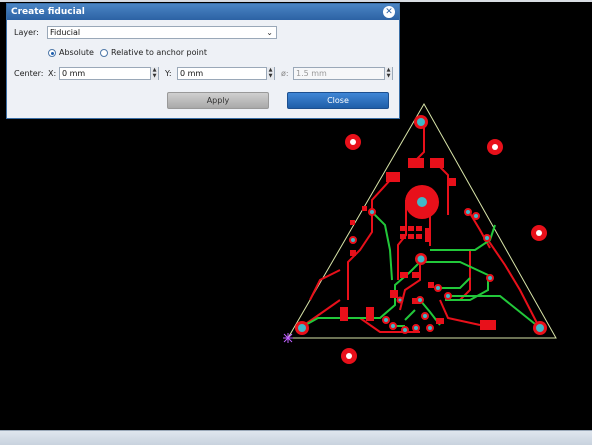  What do you see at coordinates (288, 338) in the screenshot?
I see `anchor-marker` at bounding box center [288, 338].